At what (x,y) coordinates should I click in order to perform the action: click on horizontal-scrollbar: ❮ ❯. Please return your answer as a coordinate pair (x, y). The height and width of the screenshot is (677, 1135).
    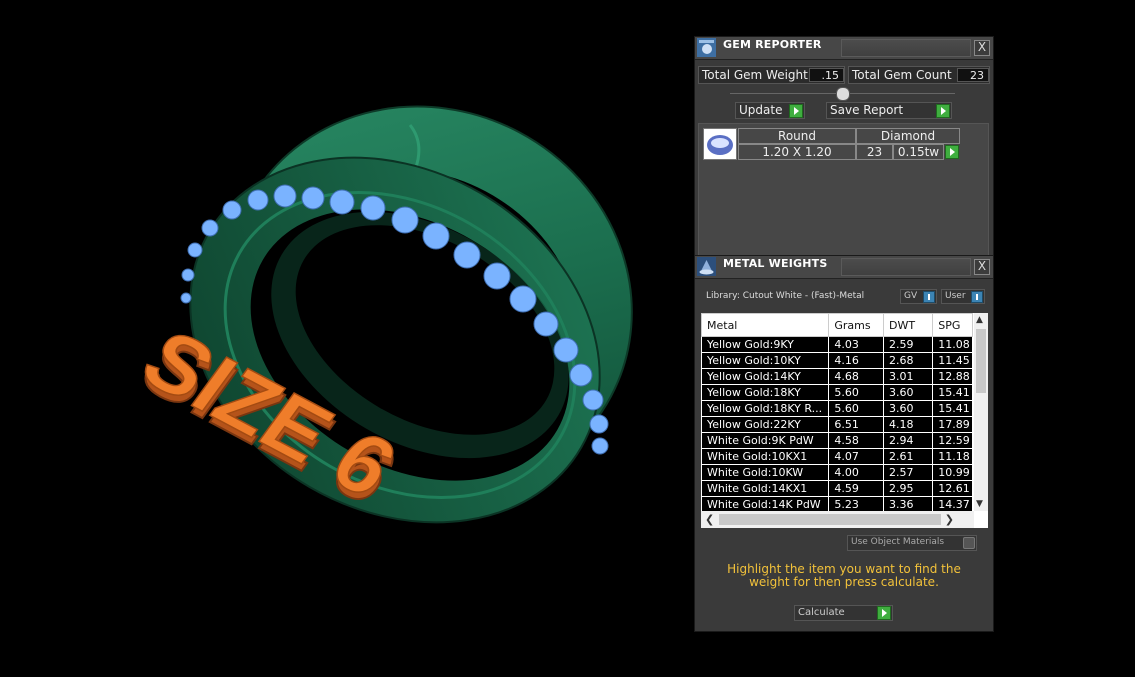
    Looking at the image, I should click on (837, 519).